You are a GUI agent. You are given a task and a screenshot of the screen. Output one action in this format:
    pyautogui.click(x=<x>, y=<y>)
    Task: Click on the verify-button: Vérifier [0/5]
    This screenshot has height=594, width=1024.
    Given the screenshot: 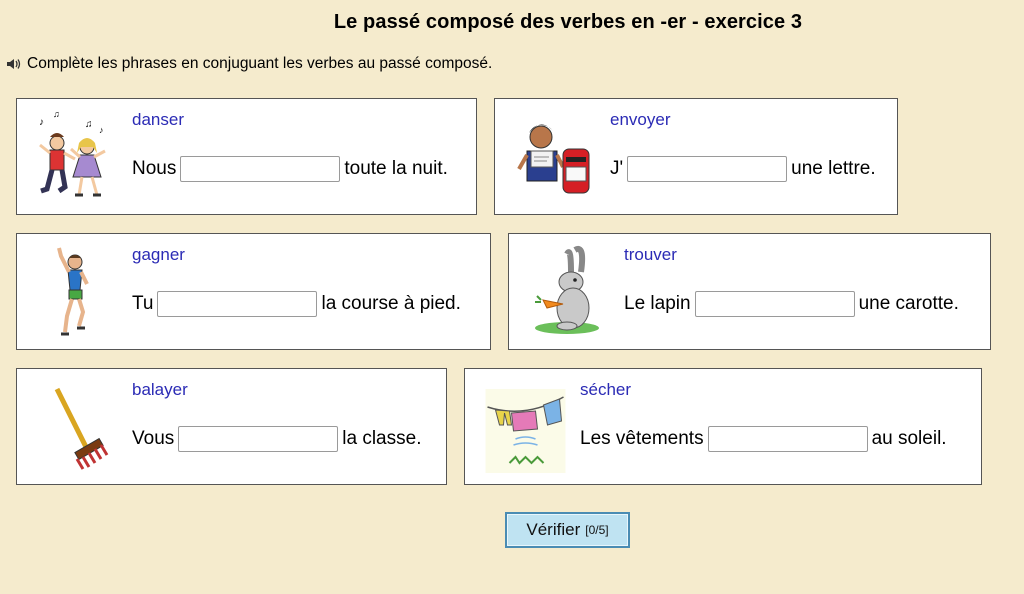 What is the action you would take?
    pyautogui.click(x=567, y=530)
    